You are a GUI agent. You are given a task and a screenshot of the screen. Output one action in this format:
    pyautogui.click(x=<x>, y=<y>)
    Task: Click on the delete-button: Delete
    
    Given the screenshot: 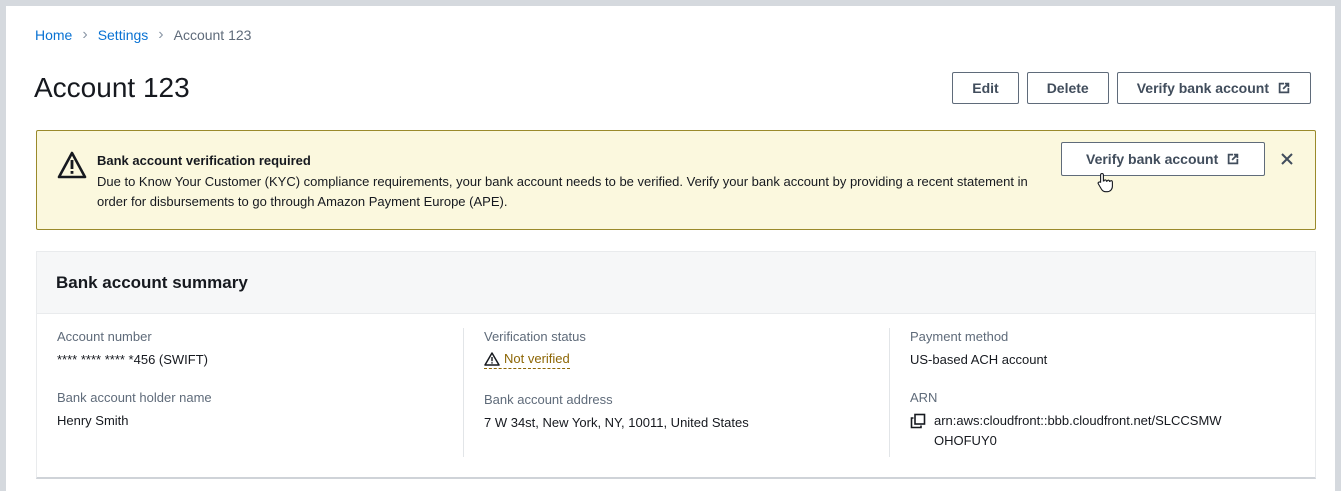 What is the action you would take?
    pyautogui.click(x=1067, y=88)
    